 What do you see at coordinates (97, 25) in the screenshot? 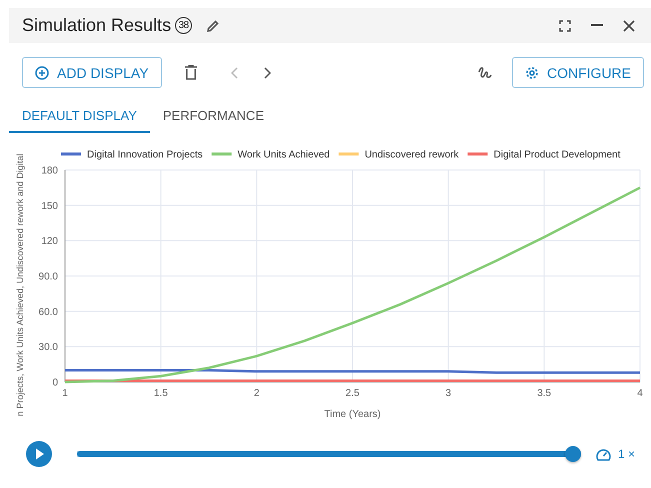
I see `window-title: Simulation Results` at bounding box center [97, 25].